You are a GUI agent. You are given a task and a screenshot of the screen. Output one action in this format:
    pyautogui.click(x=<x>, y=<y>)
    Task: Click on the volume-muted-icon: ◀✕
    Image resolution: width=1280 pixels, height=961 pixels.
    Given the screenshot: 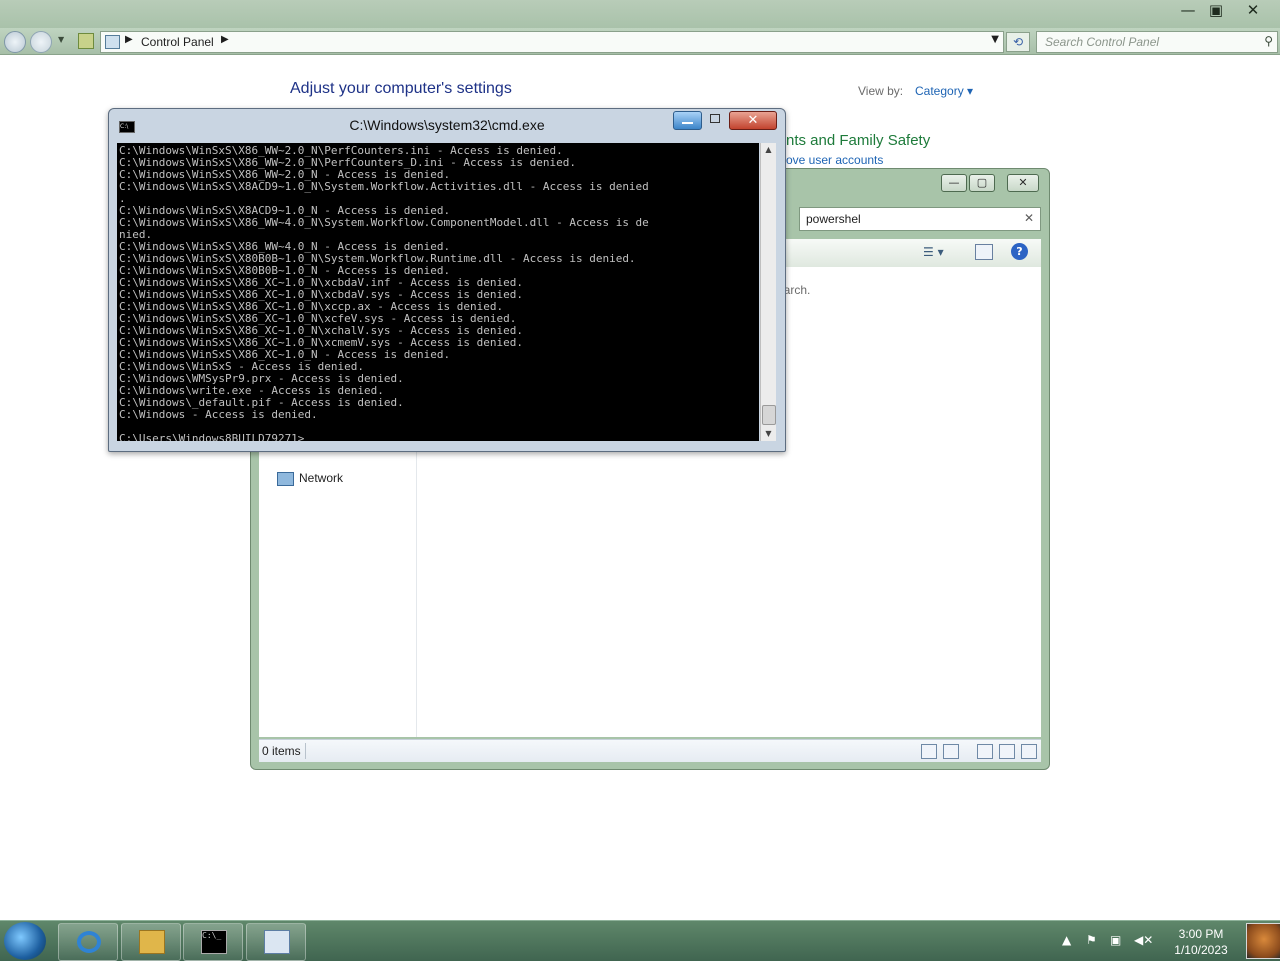 What is the action you would take?
    pyautogui.click(x=1143, y=940)
    